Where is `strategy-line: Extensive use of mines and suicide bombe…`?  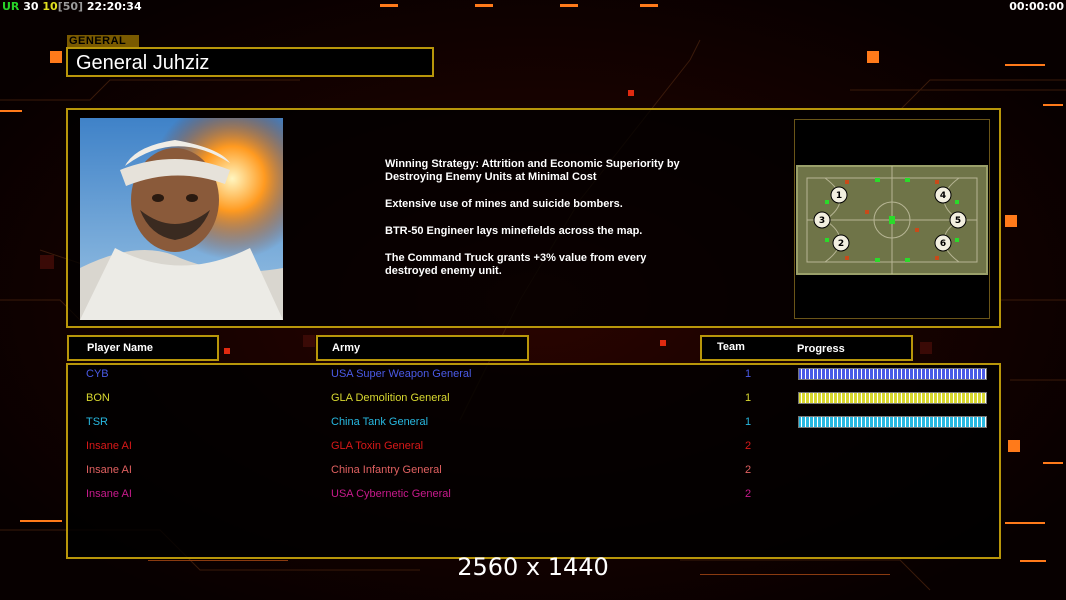
strategy-line: Extensive use of mines and suicide bombe… is located at coordinates (504, 204).